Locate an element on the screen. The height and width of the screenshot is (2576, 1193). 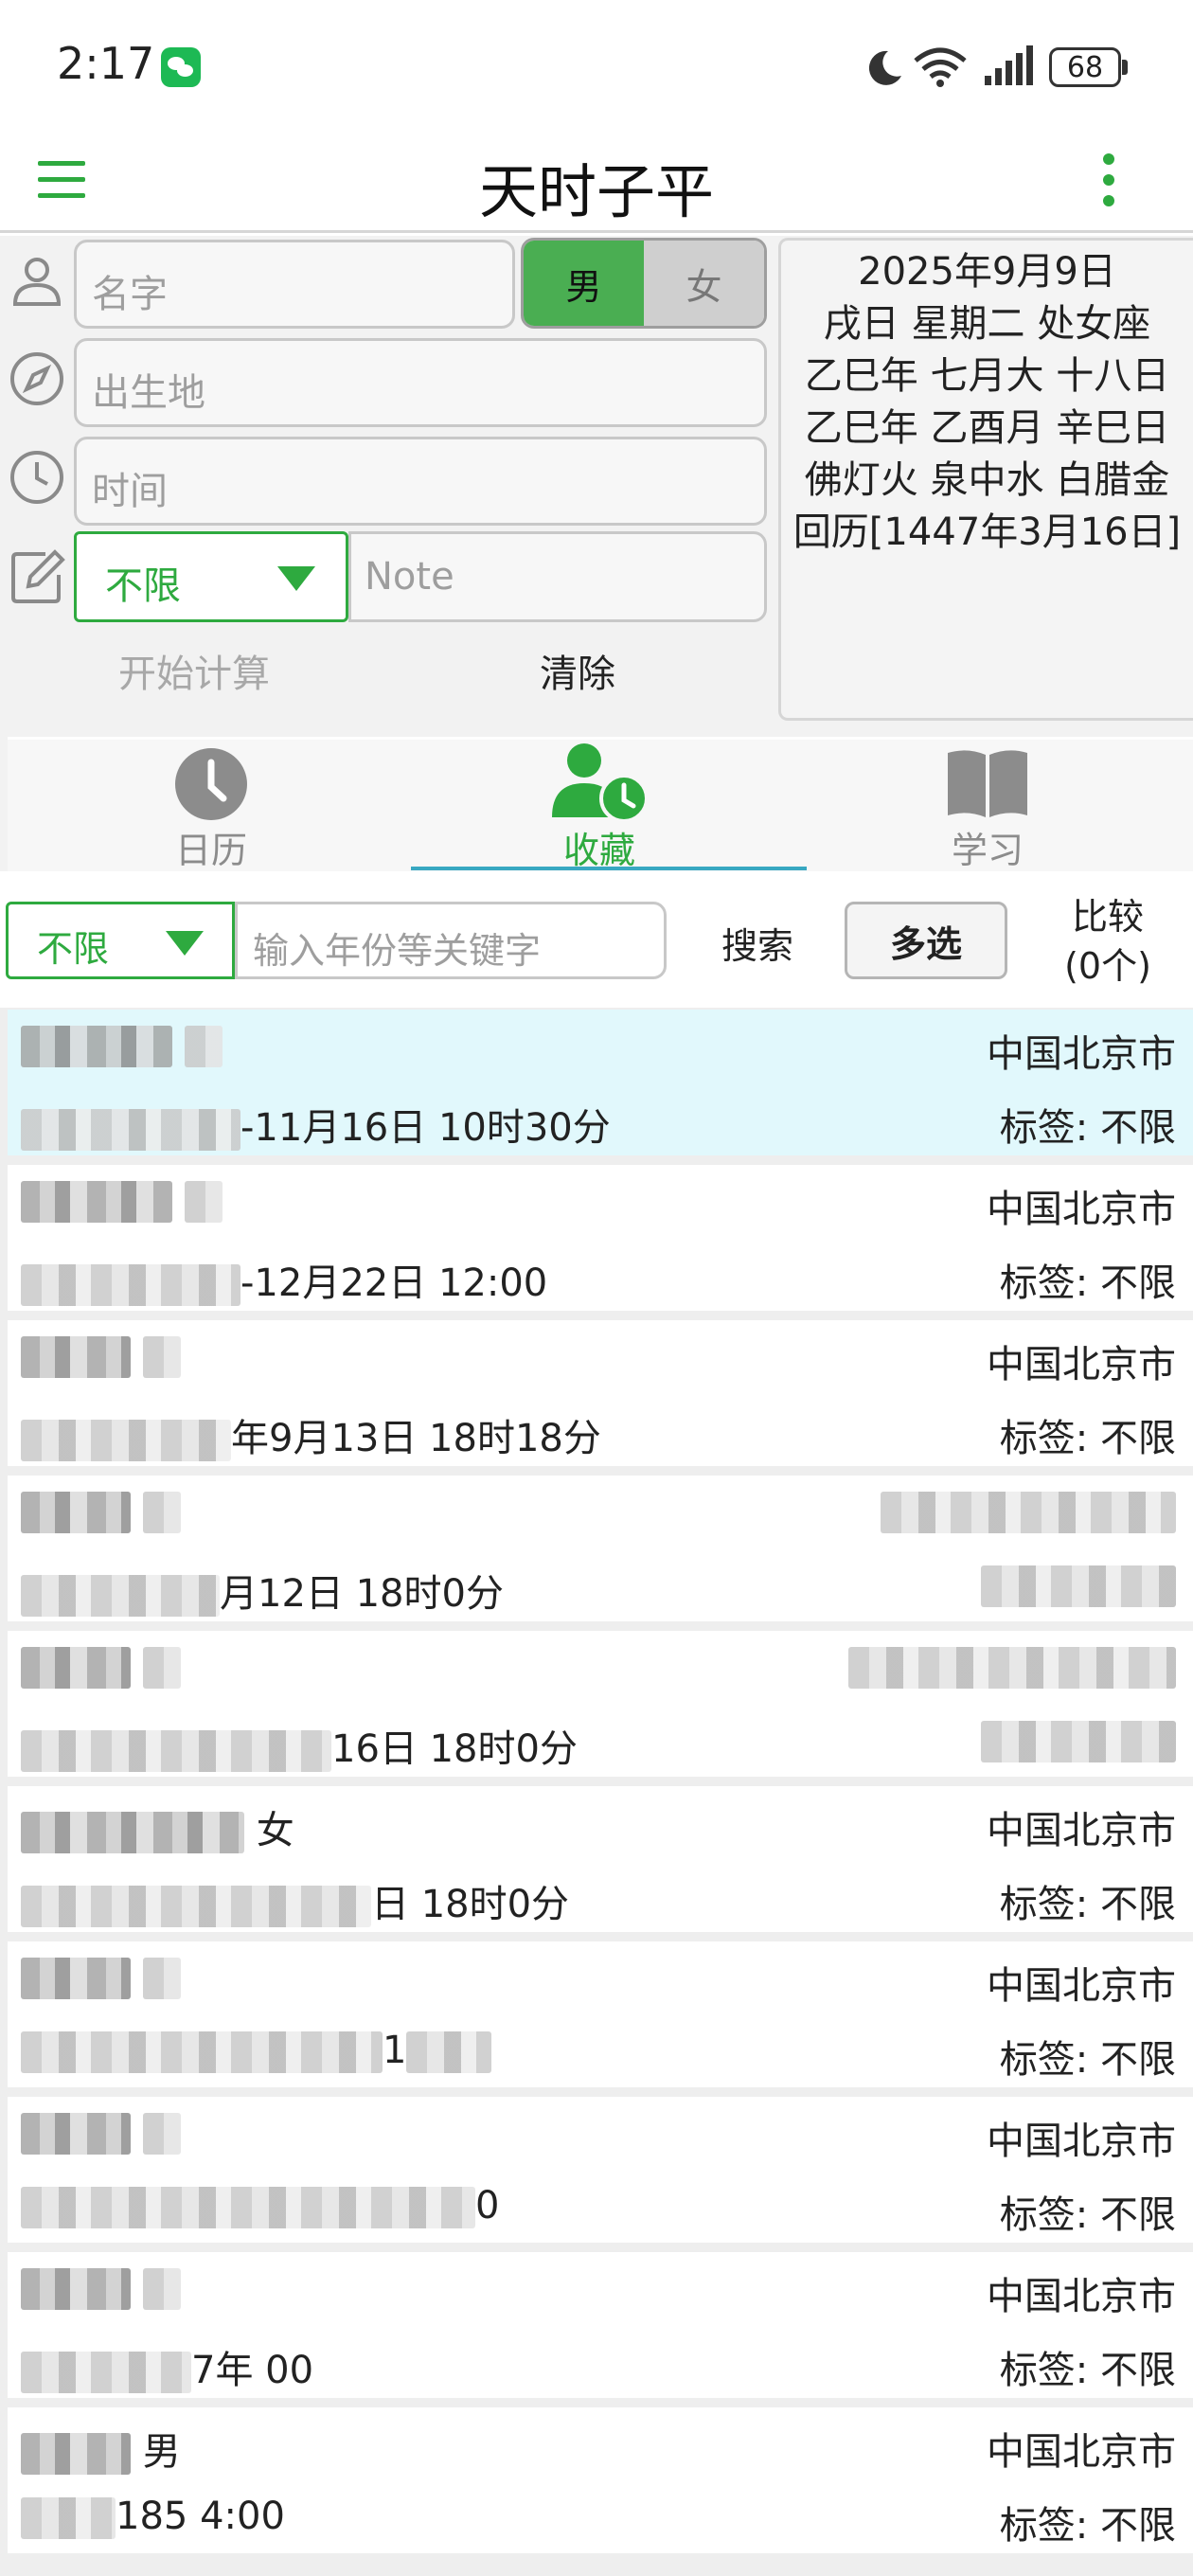
tag-dropdown: 不限 is located at coordinates (211, 576).